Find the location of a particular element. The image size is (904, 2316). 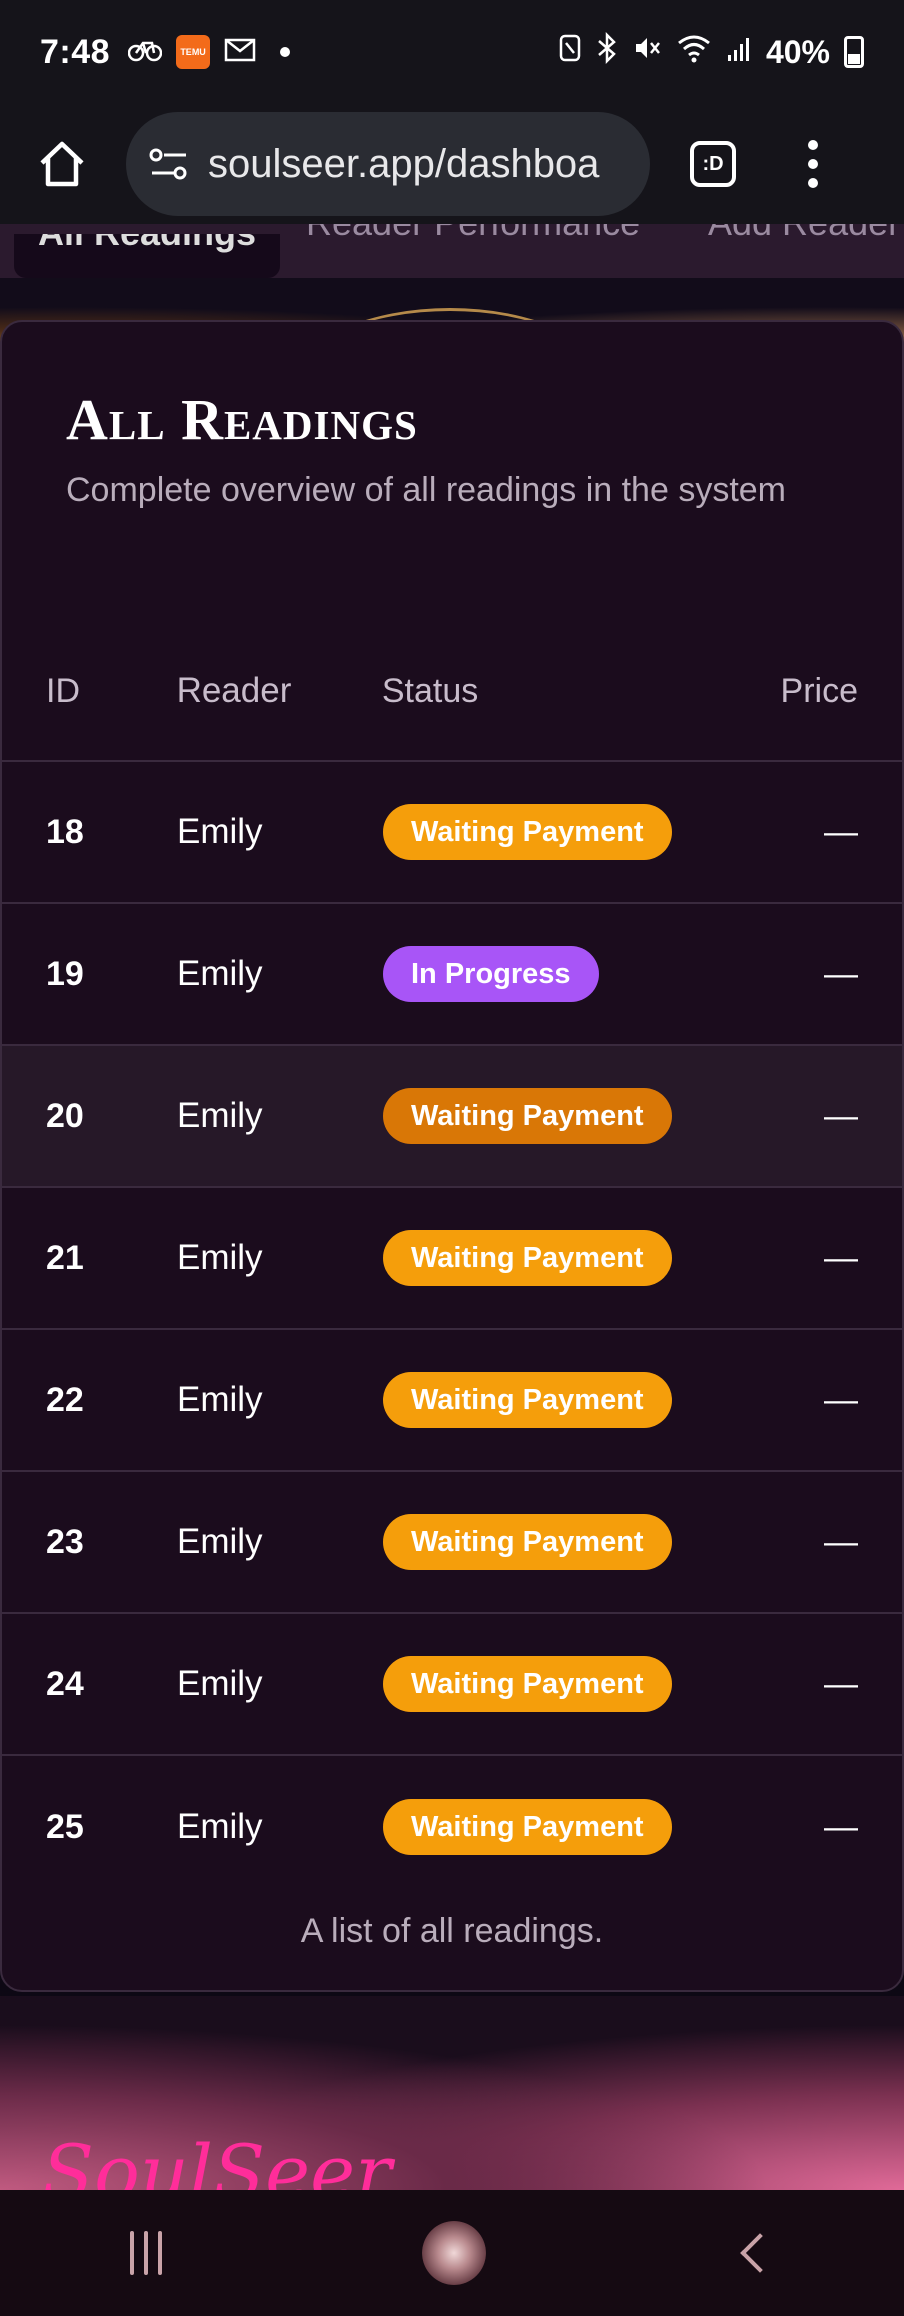

table-row: 18 Emily Waiting Payment — is located at coordinates (452, 833).